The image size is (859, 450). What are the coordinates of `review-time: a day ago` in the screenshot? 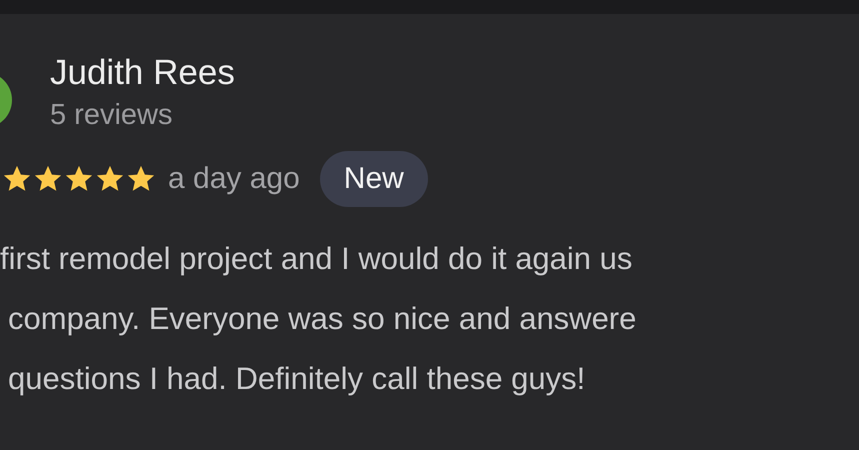 It's located at (234, 179).